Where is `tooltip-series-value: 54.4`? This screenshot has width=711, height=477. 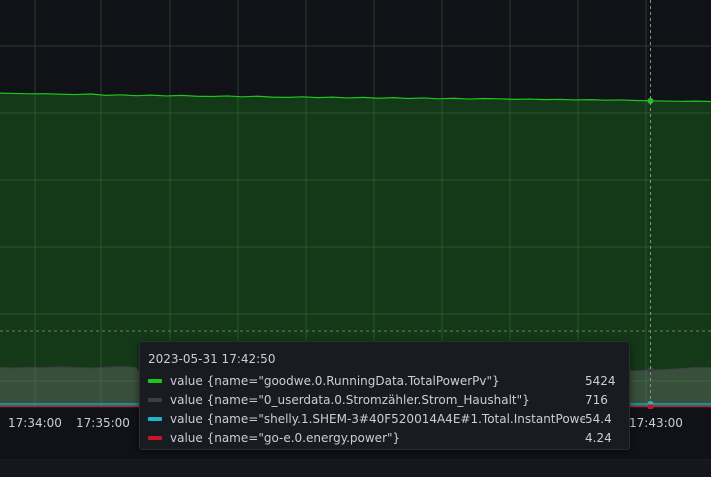 tooltip-series-value: 54.4 is located at coordinates (598, 418).